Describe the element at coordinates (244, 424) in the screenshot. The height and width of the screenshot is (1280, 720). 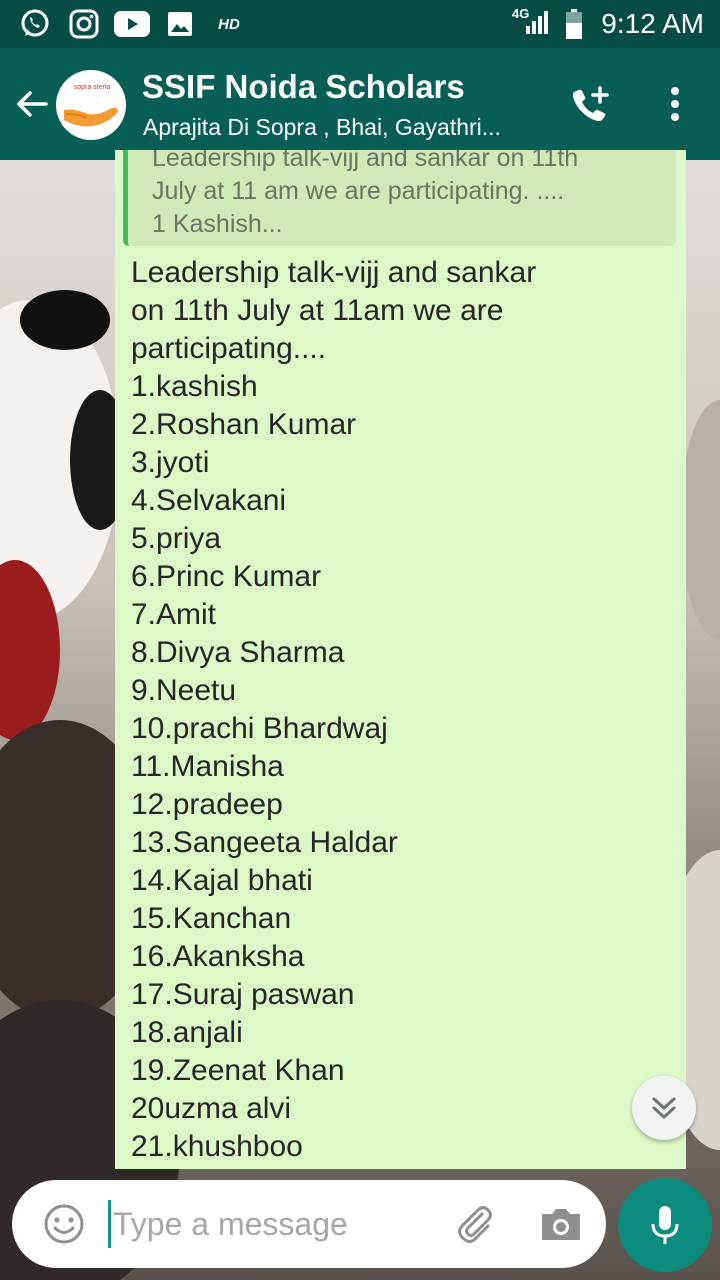
I see `message-line: 2.Roshan Kumar` at that location.